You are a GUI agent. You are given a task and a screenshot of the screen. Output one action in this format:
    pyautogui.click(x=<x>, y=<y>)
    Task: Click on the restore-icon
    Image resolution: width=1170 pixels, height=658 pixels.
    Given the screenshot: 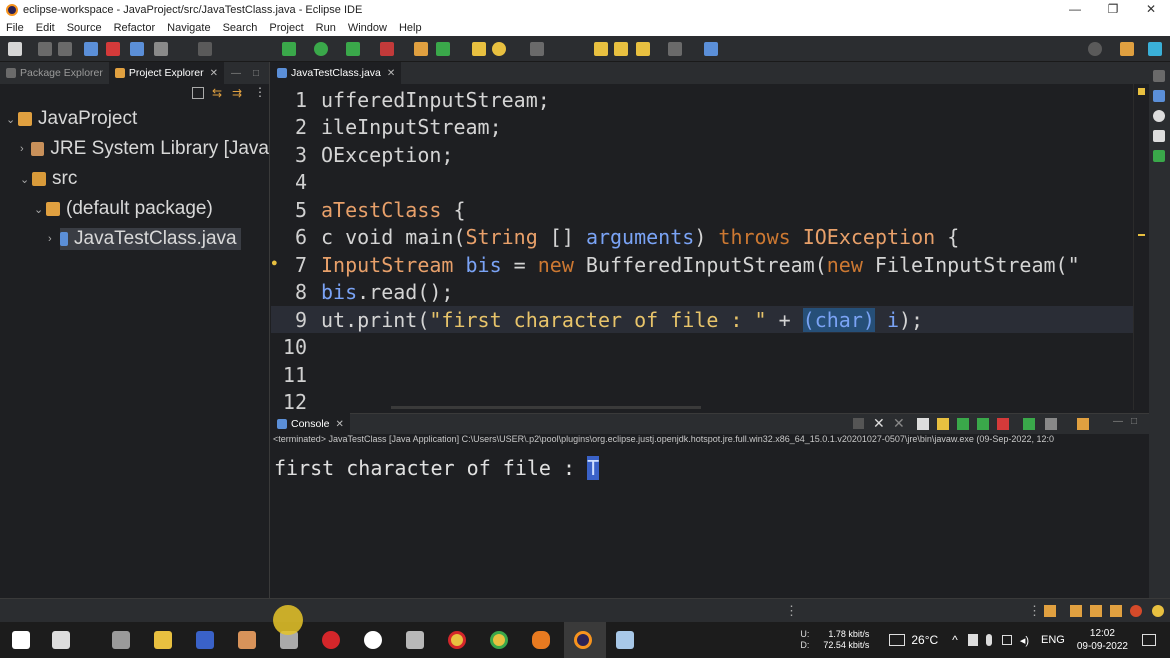 What is the action you would take?
    pyautogui.click(x=1159, y=76)
    